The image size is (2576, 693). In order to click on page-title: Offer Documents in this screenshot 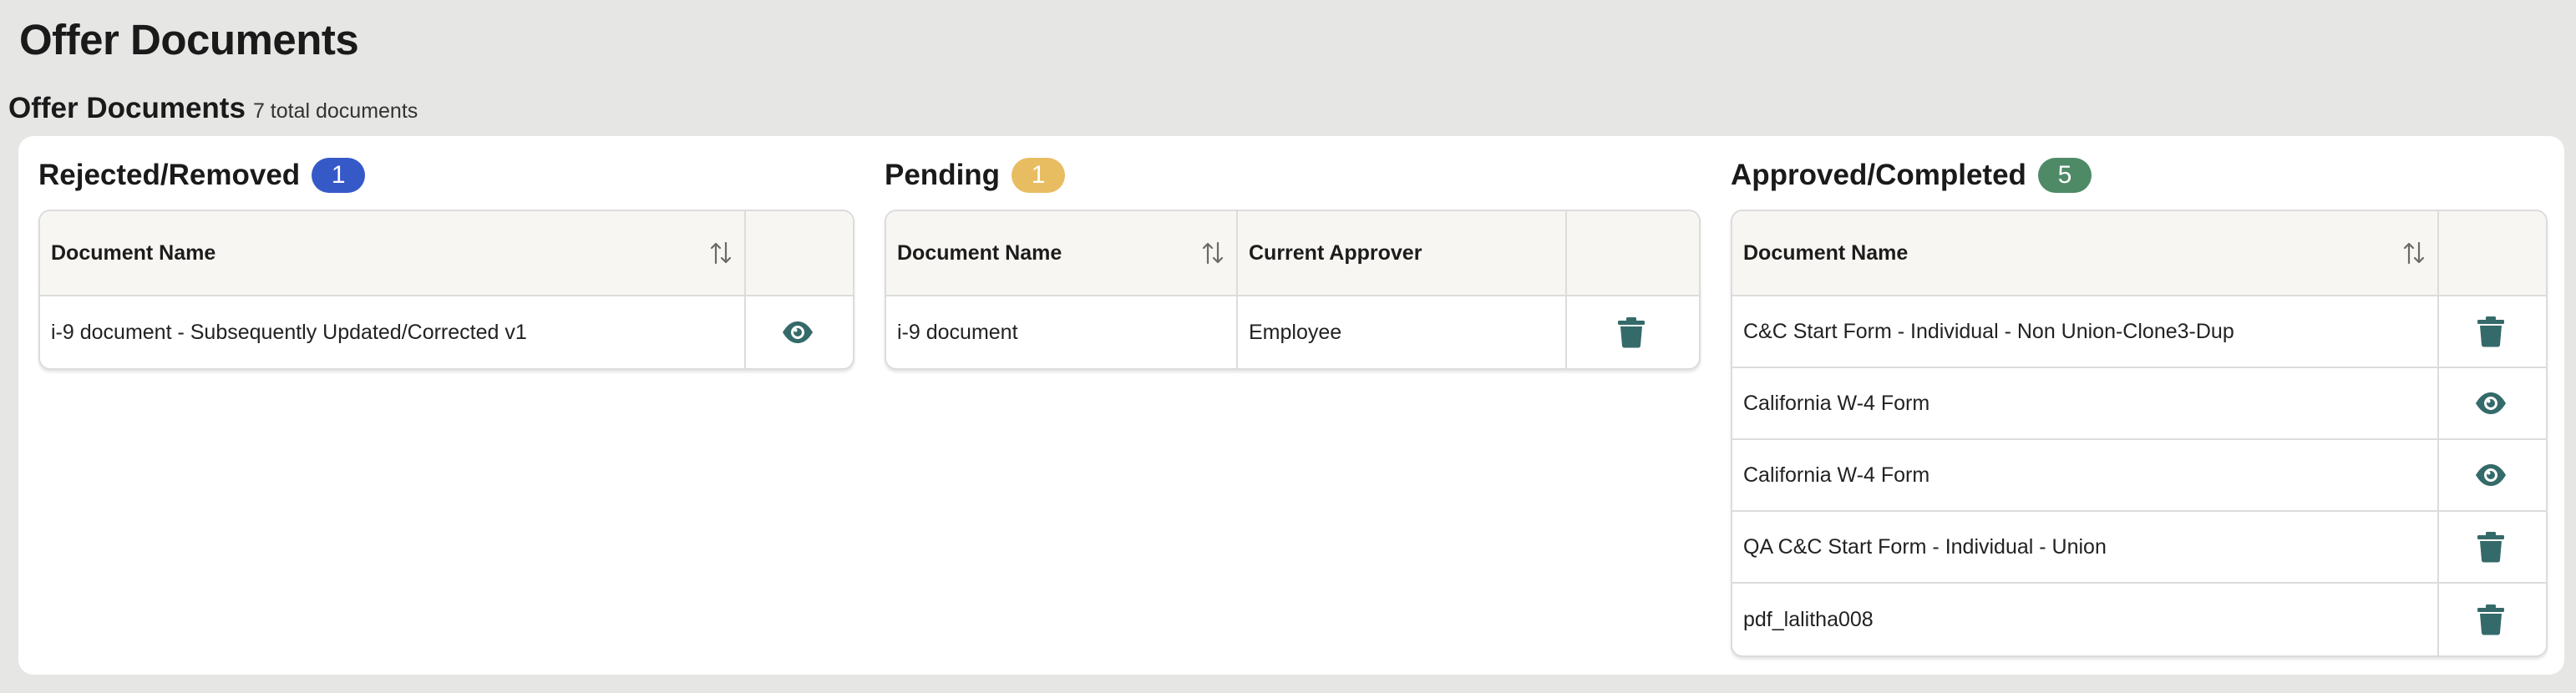, I will do `click(189, 39)`.